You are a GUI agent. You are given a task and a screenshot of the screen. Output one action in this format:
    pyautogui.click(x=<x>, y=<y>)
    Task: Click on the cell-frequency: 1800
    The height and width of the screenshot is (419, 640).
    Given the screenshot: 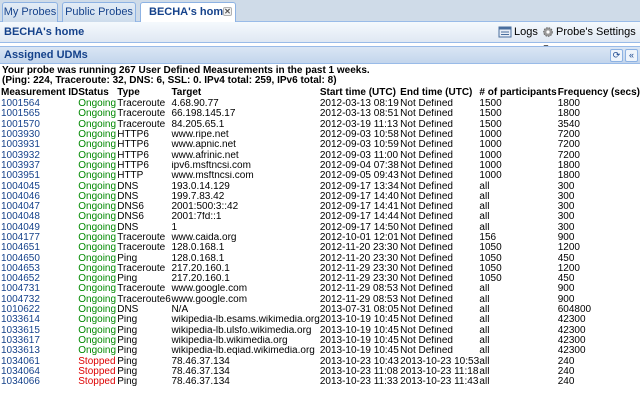 What is the action you would take?
    pyautogui.click(x=568, y=114)
    